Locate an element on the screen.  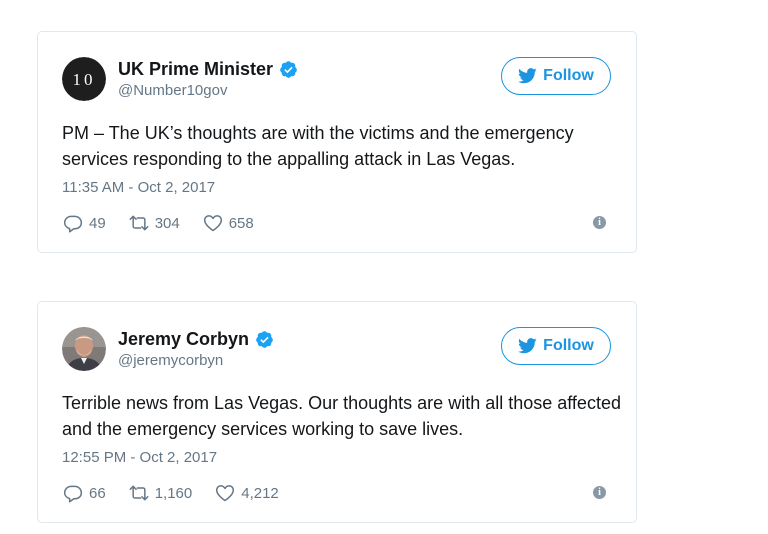
like-action: 658 is located at coordinates (228, 223).